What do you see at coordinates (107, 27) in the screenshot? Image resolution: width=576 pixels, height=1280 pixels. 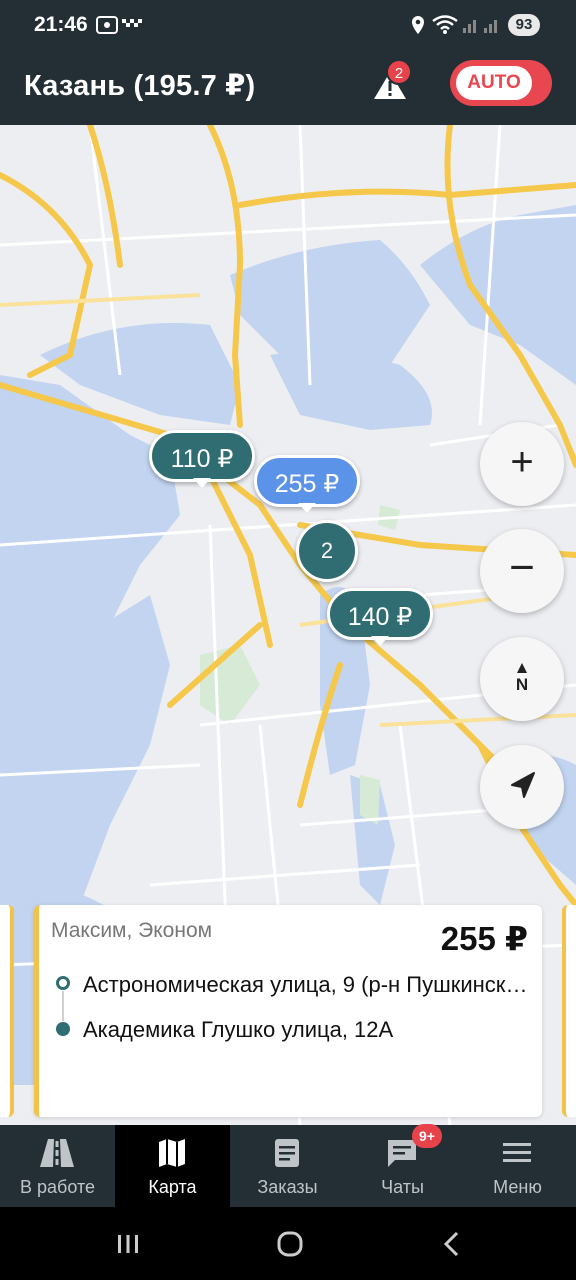 I see `screenshot-icon` at bounding box center [107, 27].